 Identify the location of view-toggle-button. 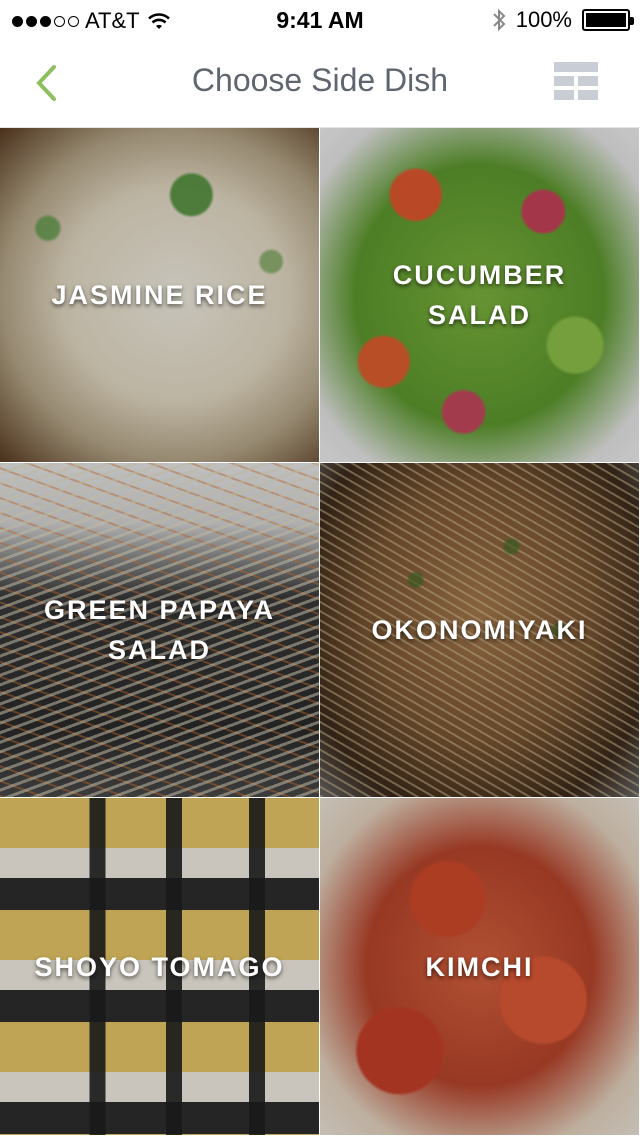
(576, 84).